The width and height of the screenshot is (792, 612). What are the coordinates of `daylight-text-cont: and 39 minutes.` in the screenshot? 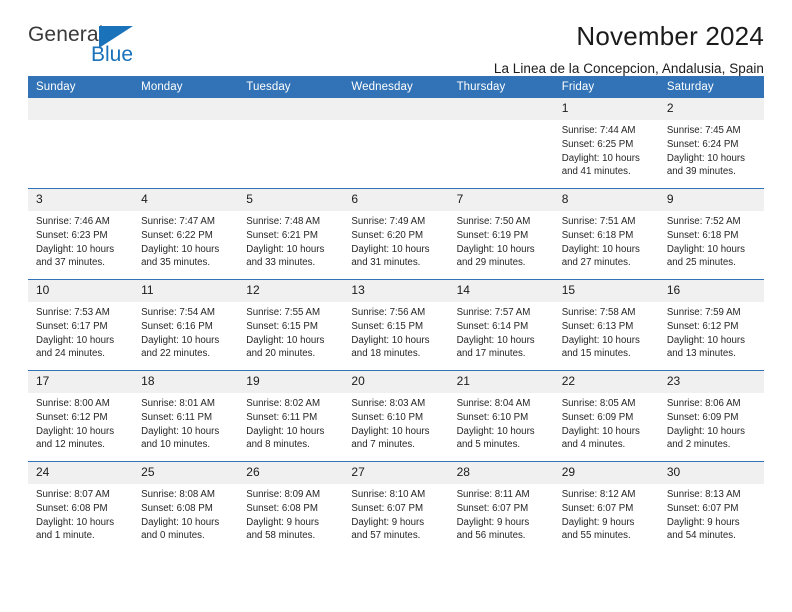 It's located at (701, 172).